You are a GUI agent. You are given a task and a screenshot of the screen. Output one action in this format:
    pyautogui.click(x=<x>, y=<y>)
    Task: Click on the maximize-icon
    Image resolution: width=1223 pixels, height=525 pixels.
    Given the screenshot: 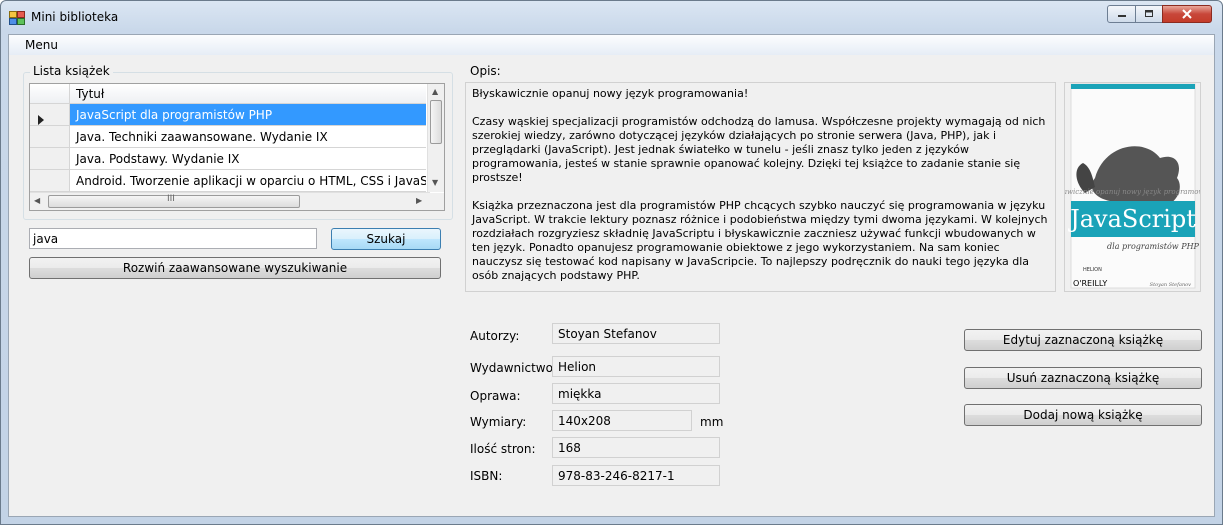 What is the action you would take?
    pyautogui.click(x=1149, y=14)
    